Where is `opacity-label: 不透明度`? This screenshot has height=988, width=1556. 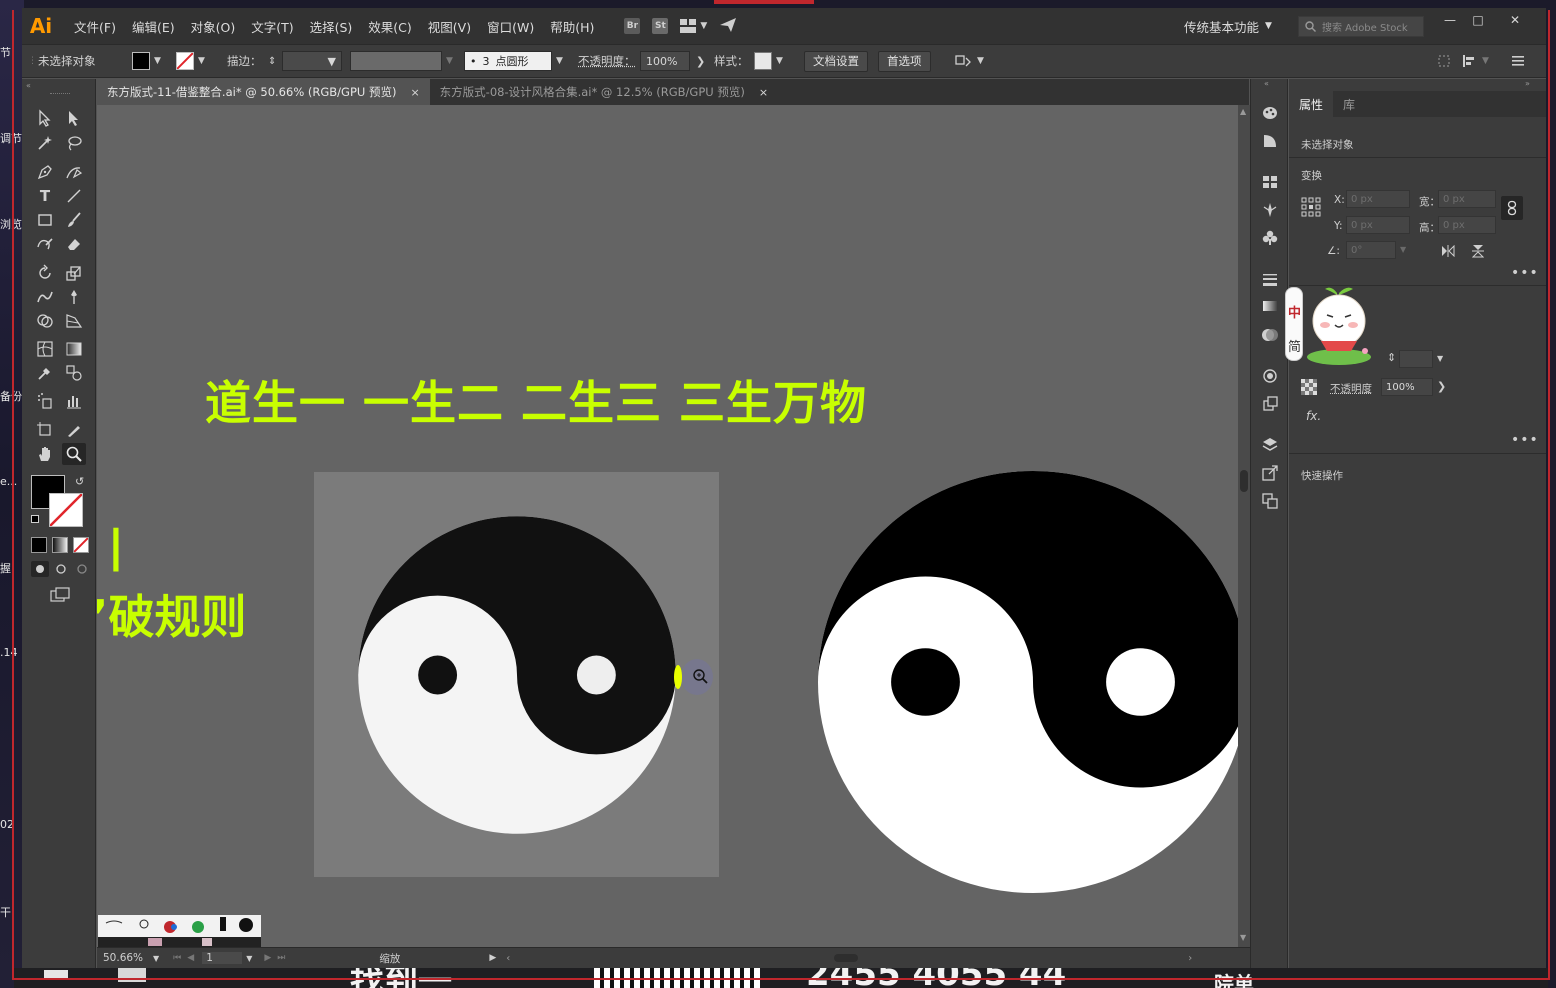 opacity-label: 不透明度 is located at coordinates (1351, 388).